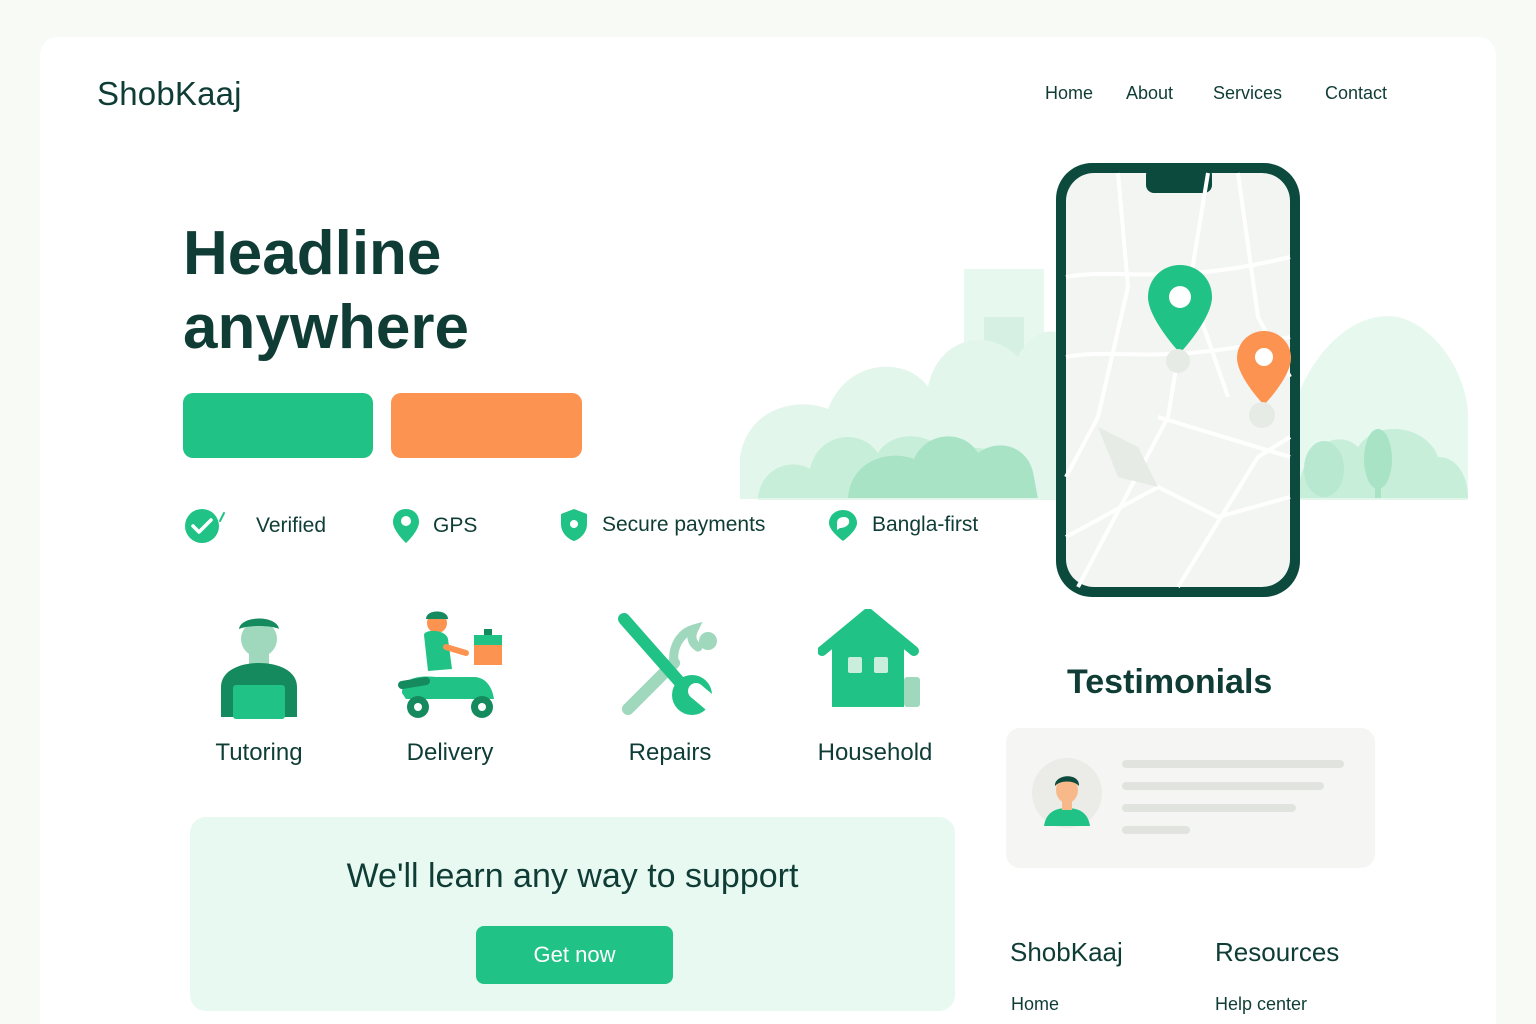 This screenshot has height=1024, width=1536. I want to click on map-pin-icon, so click(406, 526).